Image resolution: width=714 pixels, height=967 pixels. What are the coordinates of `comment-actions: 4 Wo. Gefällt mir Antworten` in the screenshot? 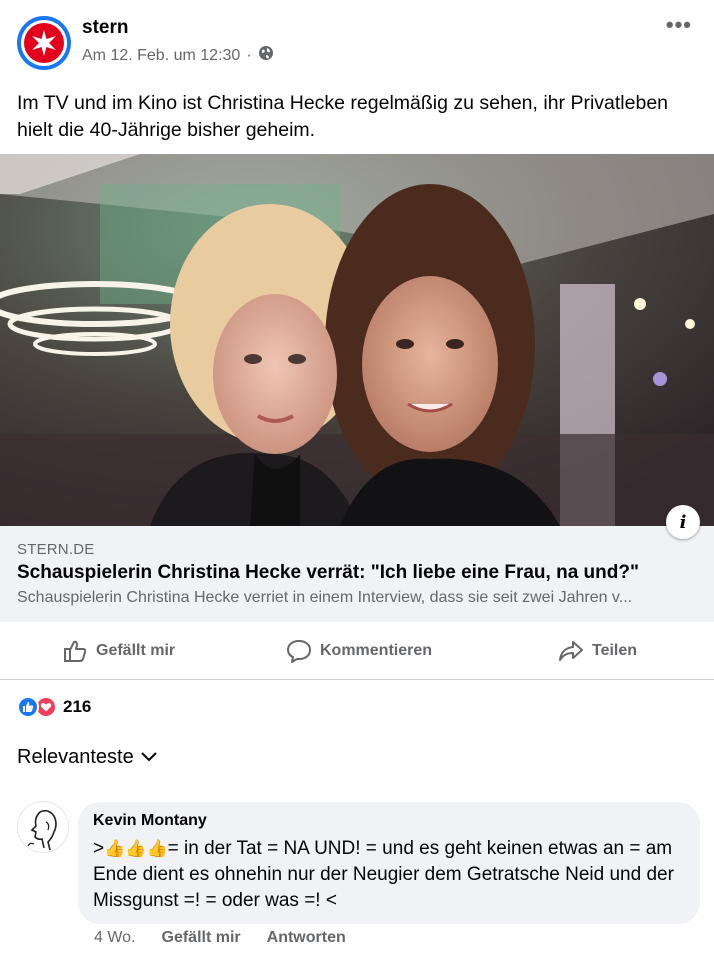 It's located at (220, 938).